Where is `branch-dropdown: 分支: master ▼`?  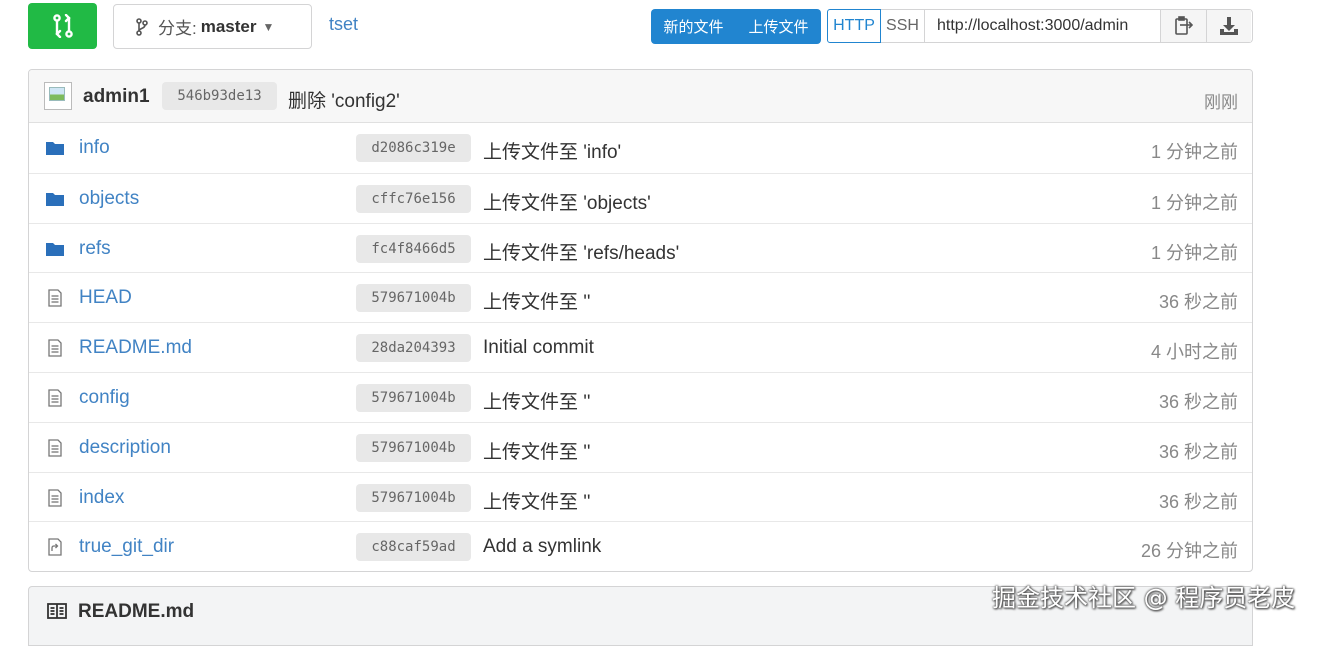 branch-dropdown: 分支: master ▼ is located at coordinates (212, 26).